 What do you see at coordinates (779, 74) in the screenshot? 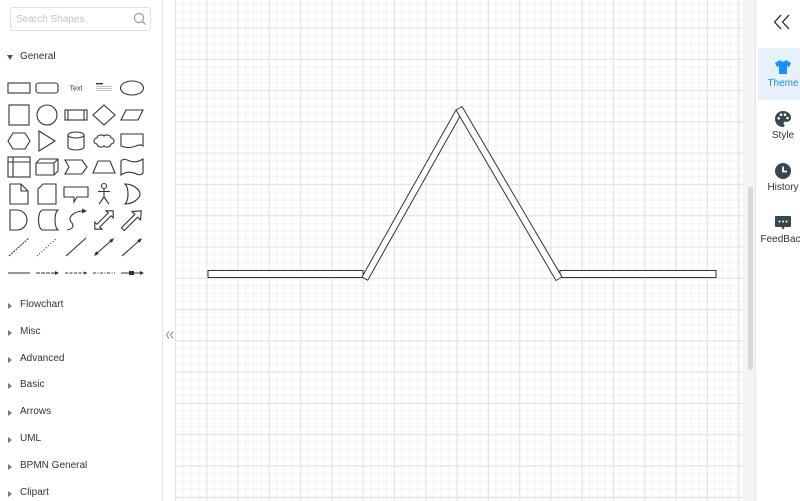
I see `panel-tab-theme: Theme` at bounding box center [779, 74].